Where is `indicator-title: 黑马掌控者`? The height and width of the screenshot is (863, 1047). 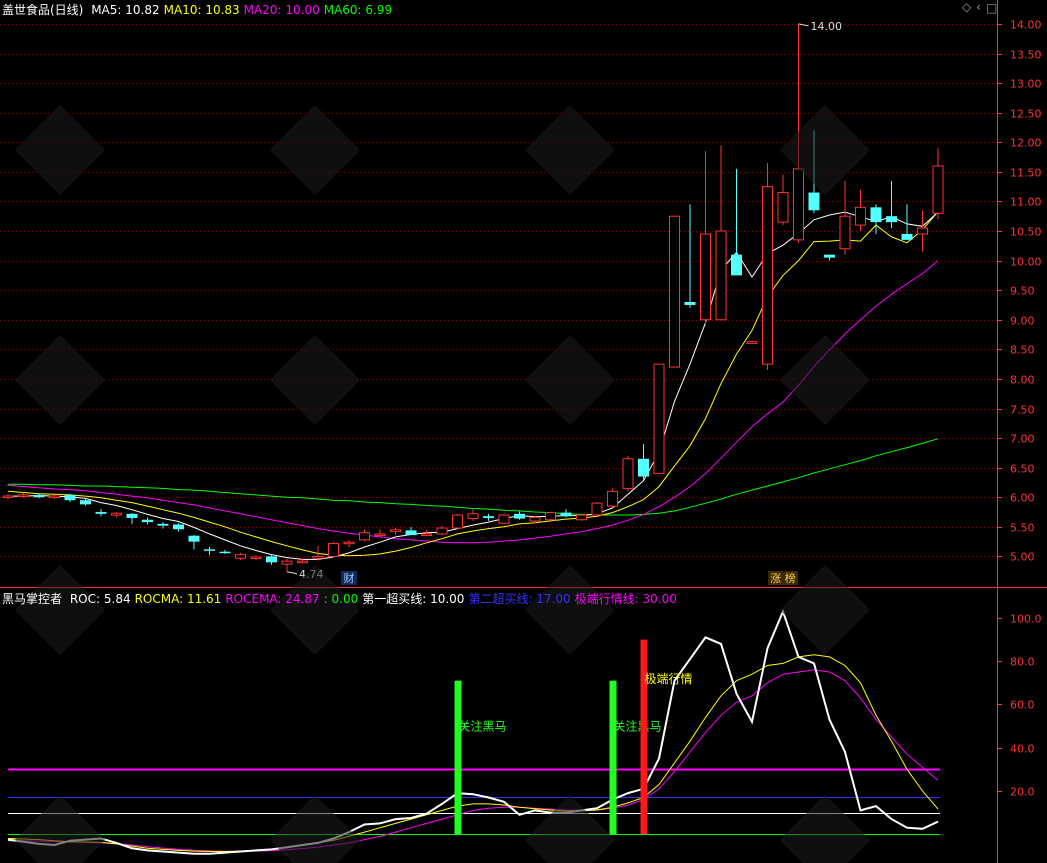
indicator-title: 黑马掌控者 is located at coordinates (32, 599).